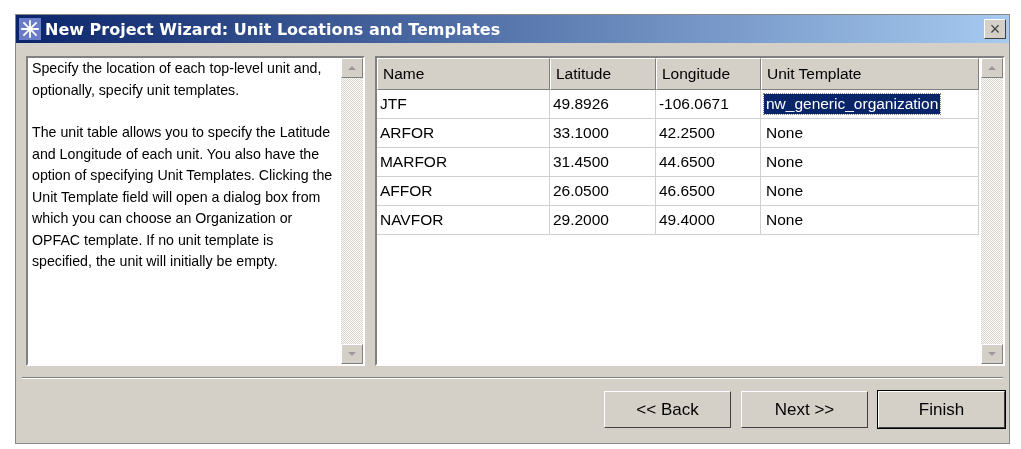  What do you see at coordinates (708, 220) in the screenshot?
I see `table-cell: 49.4000` at bounding box center [708, 220].